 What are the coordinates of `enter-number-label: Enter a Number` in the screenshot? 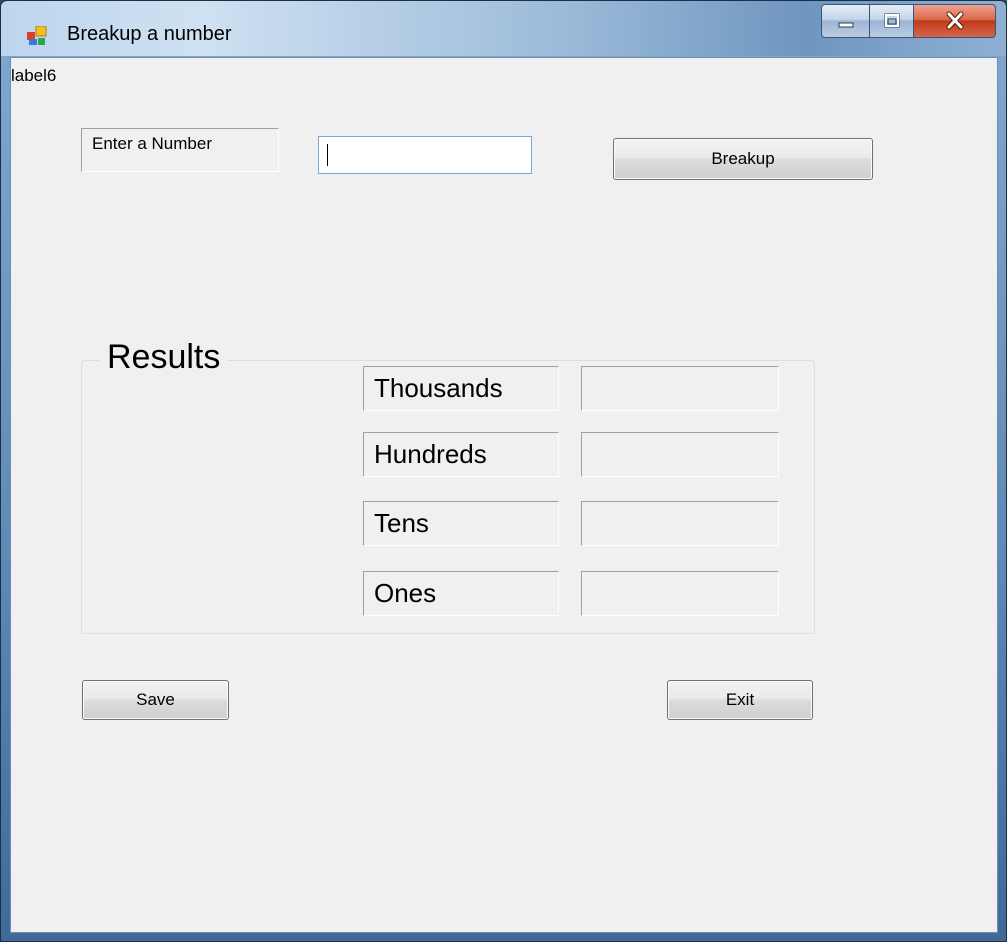 It's located at (180, 150).